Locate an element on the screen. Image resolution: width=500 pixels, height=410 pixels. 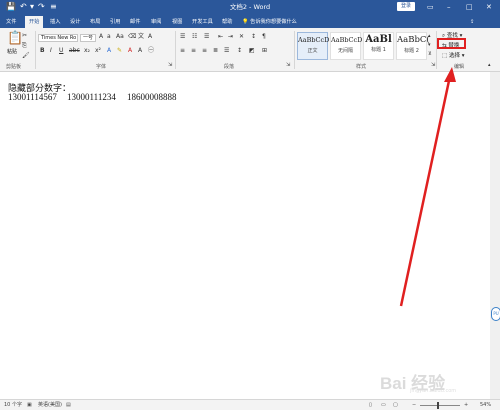
phone-number-2: 13000111234 is located at coordinates (91, 97).